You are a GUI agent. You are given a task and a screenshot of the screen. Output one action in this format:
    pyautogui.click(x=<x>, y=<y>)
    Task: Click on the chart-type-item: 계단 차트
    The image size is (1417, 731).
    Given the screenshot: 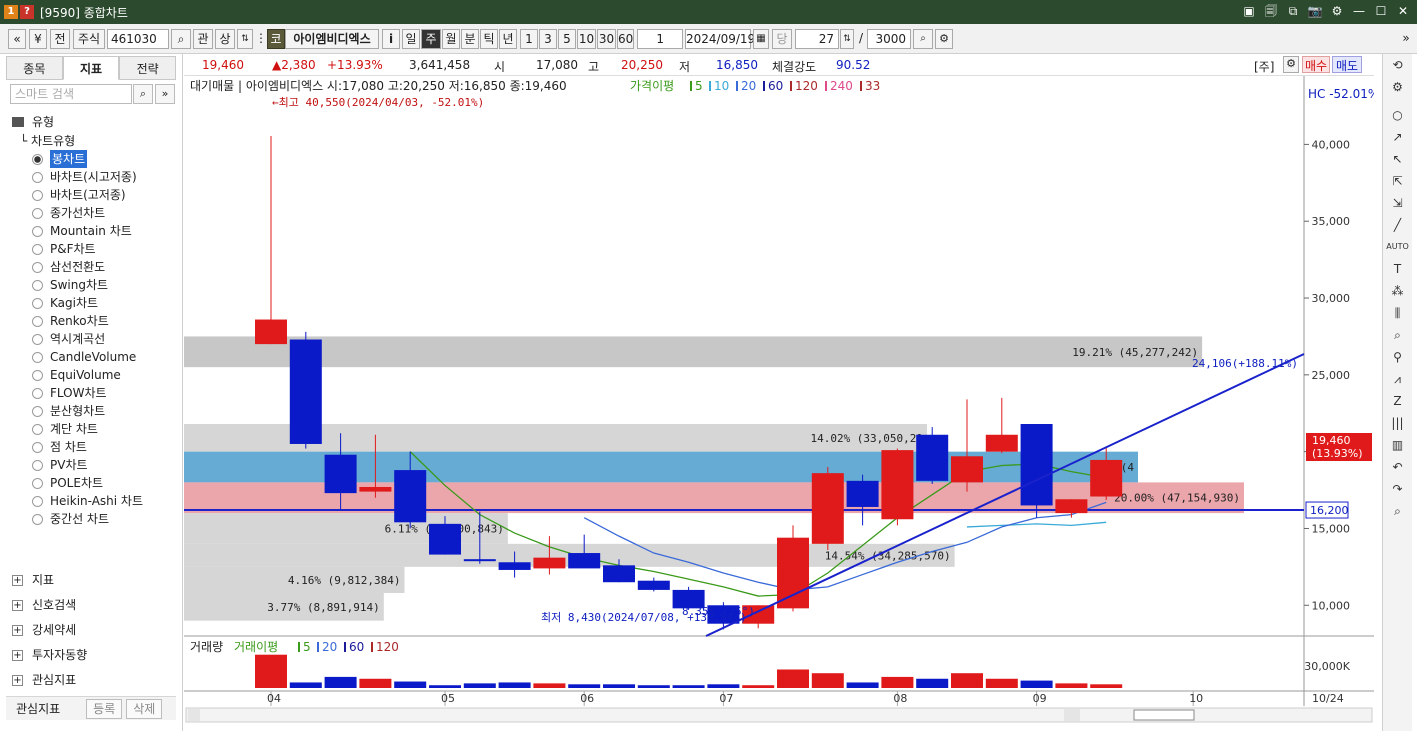 What is the action you would take?
    pyautogui.click(x=94, y=429)
    